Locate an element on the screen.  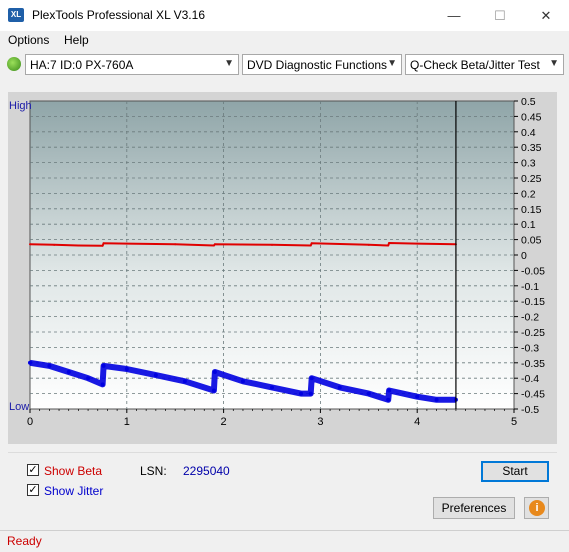
y-tick-label: 0.1 is located at coordinates (528, 225).